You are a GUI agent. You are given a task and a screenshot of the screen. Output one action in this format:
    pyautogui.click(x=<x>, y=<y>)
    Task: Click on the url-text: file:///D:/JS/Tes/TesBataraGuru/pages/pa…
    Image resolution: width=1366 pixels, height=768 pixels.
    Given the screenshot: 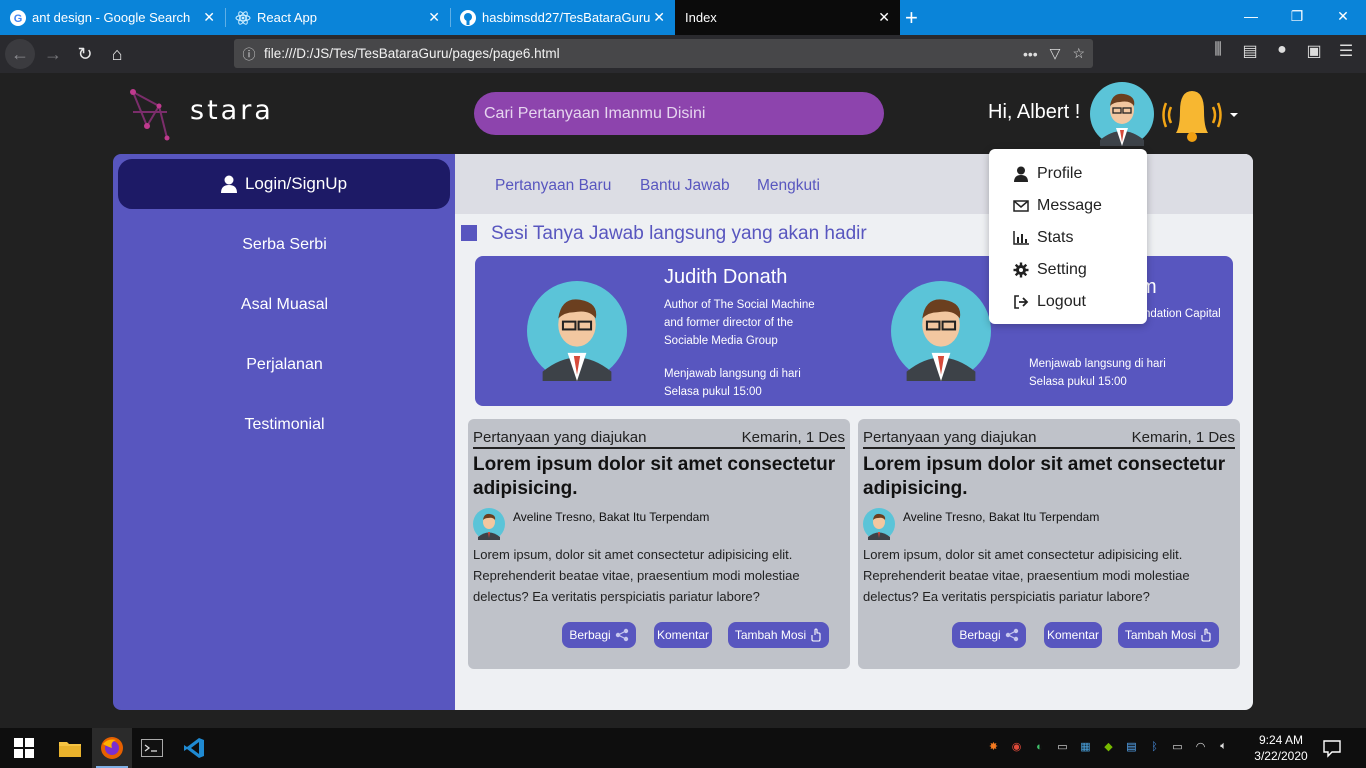 What is the action you would take?
    pyautogui.click(x=412, y=53)
    